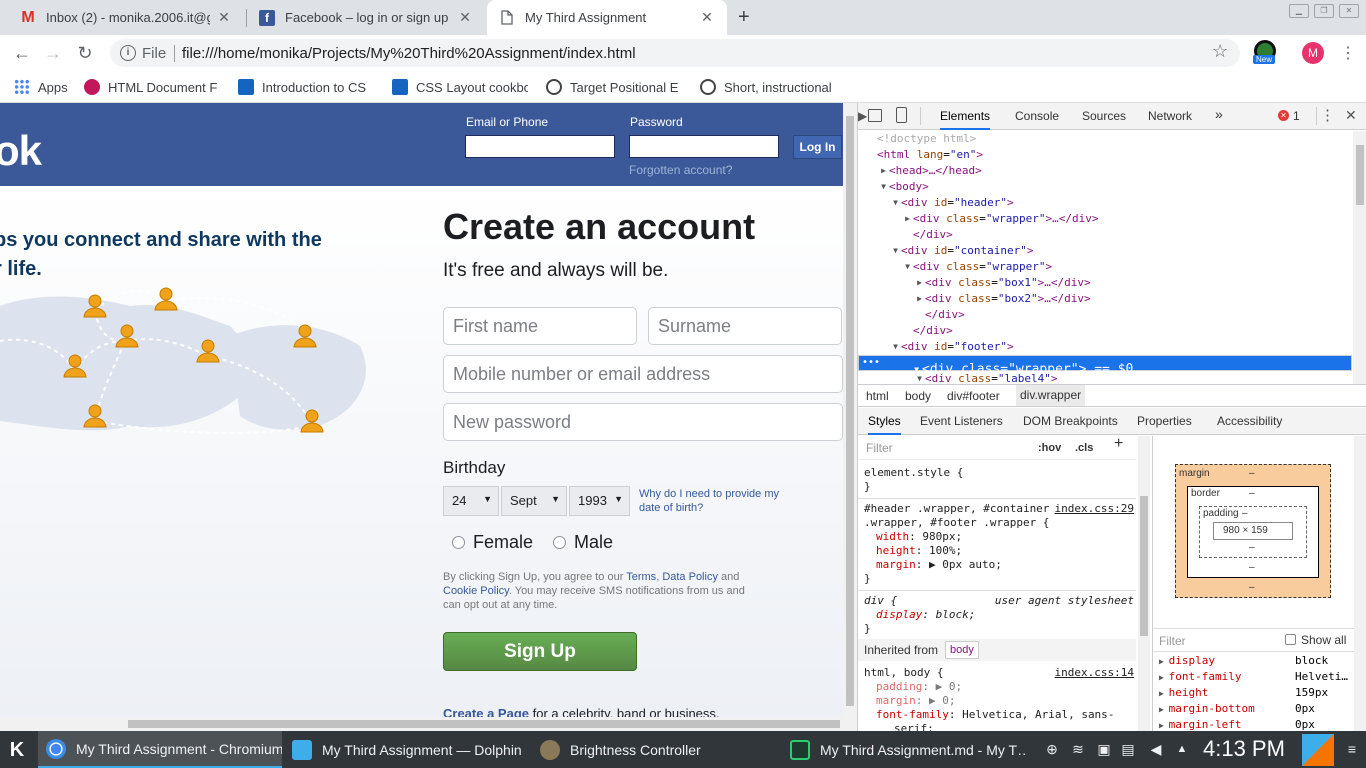 The width and height of the screenshot is (1366, 768). Describe the element at coordinates (919, 551) in the screenshot. I see `css-property: height: 100%;` at that location.